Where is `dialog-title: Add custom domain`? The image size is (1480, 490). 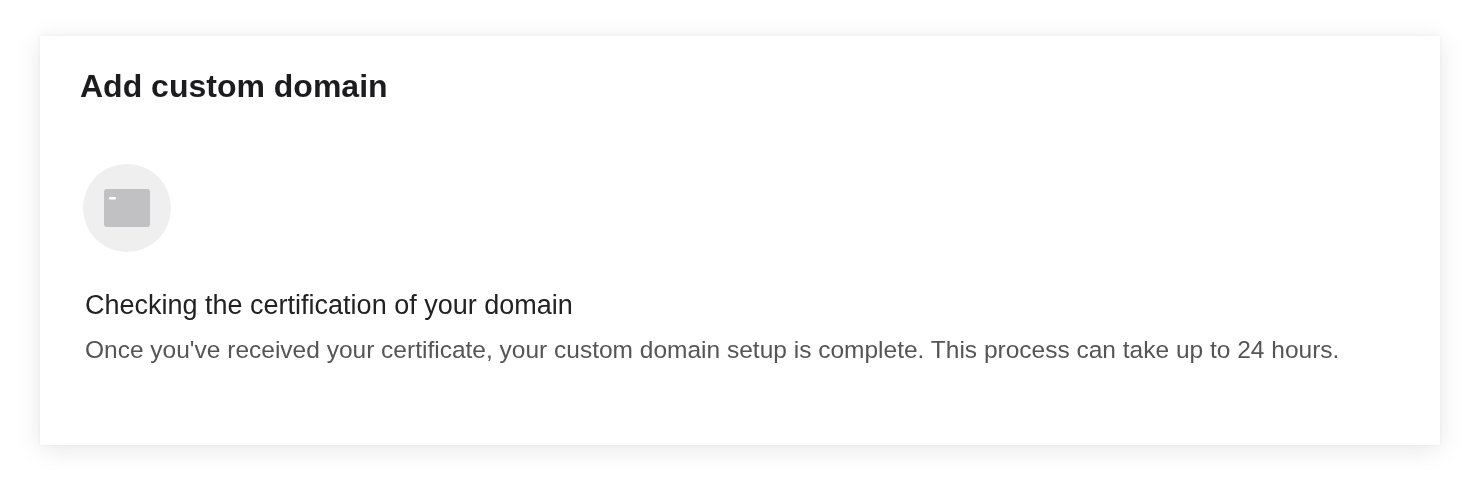 dialog-title: Add custom domain is located at coordinates (234, 86).